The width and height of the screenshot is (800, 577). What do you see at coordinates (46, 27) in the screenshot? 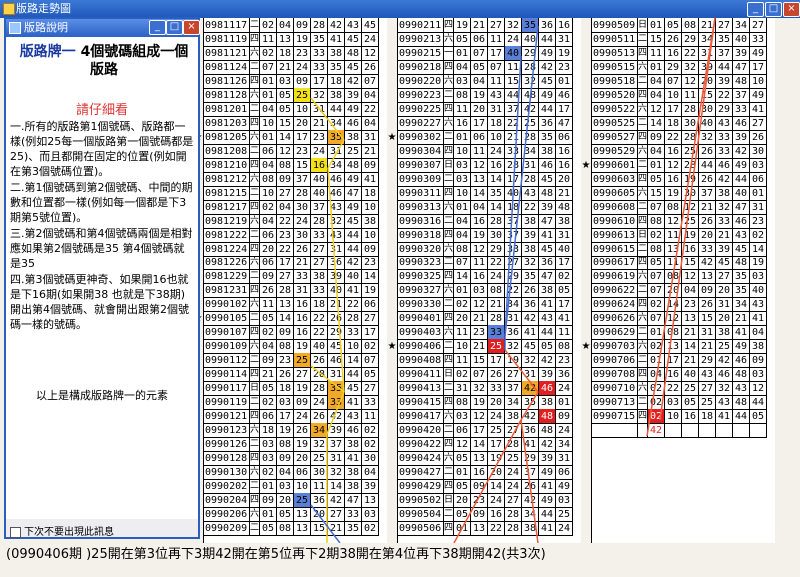
I see `dialog-title: 版路說明` at bounding box center [46, 27].